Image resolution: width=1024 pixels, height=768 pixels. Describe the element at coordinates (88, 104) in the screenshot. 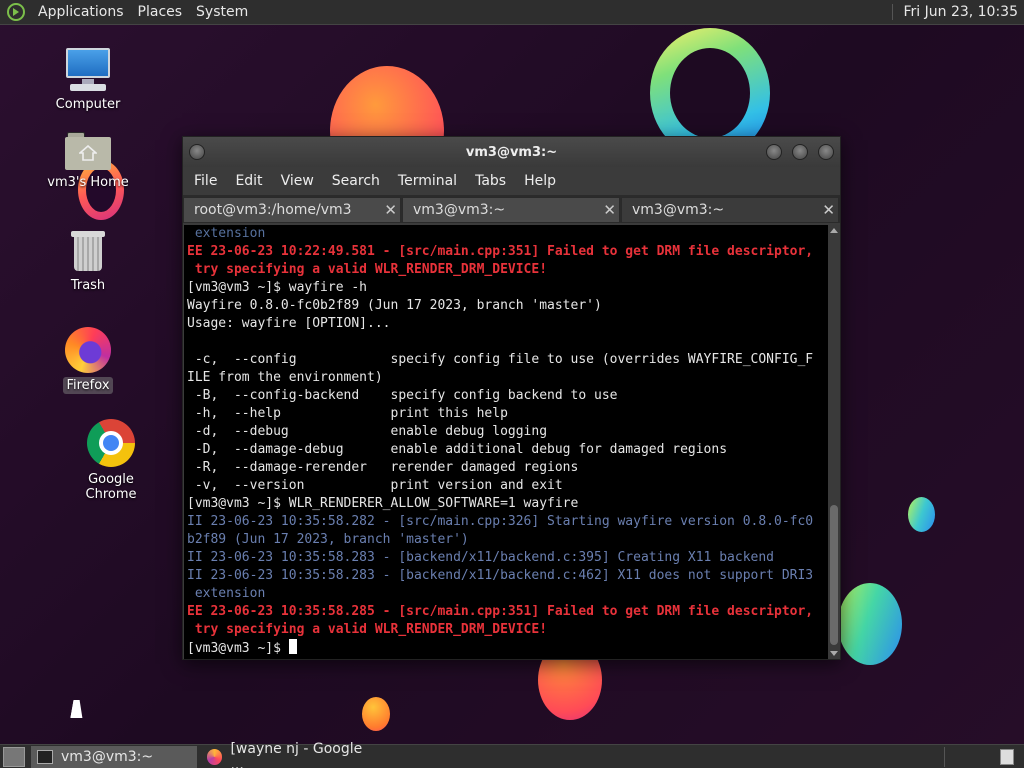

I see `desktop-icon-label: Computer` at that location.